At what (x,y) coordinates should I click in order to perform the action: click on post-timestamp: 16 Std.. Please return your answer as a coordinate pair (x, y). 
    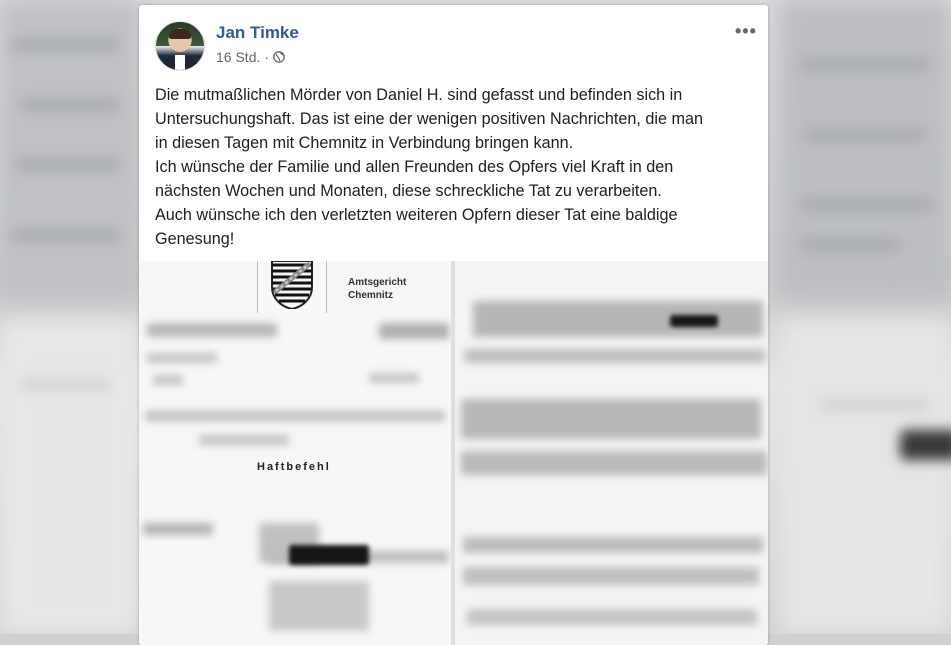
    Looking at the image, I should click on (238, 57).